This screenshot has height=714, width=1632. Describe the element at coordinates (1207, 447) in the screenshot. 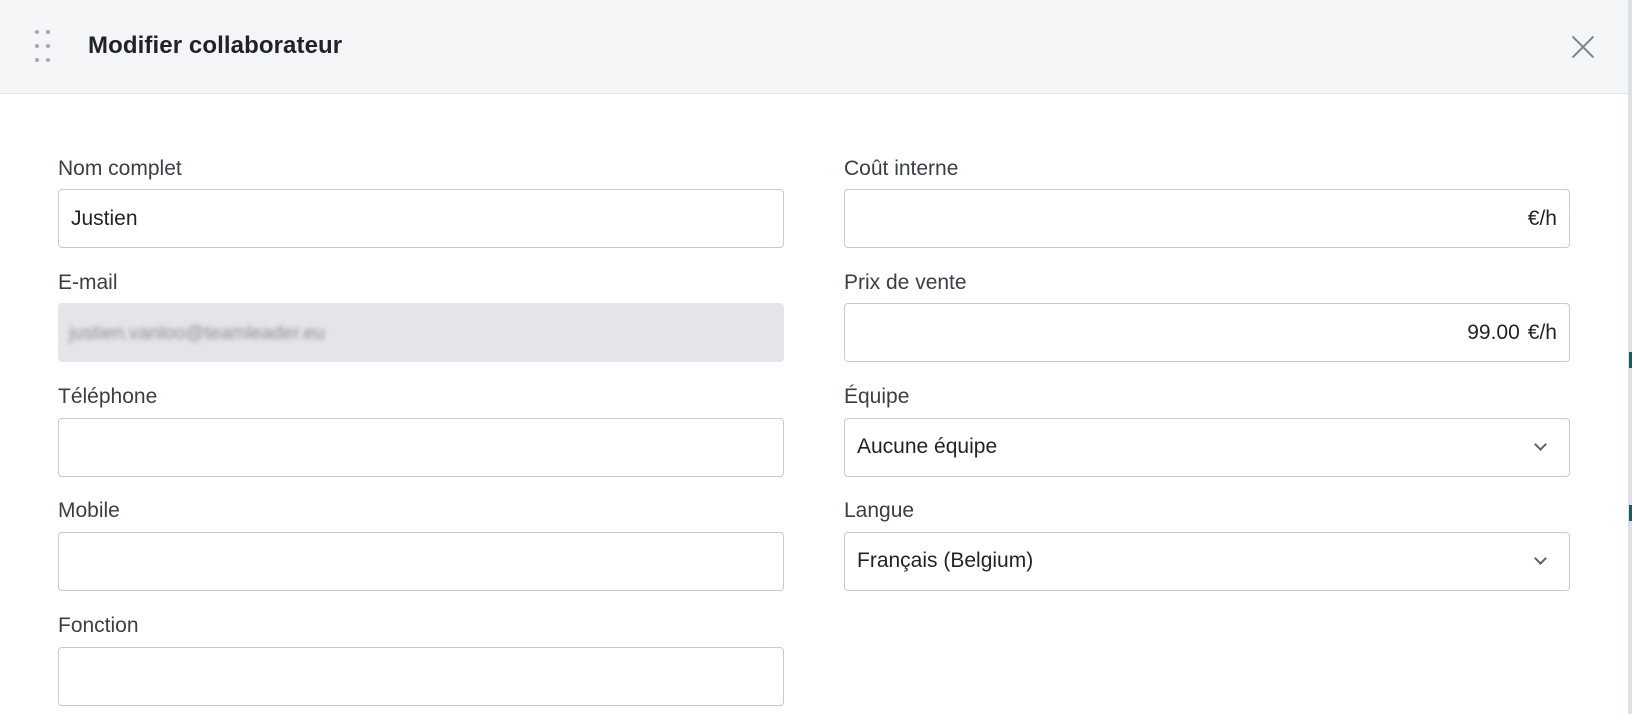

I see `team-select: Aucune équipe` at that location.